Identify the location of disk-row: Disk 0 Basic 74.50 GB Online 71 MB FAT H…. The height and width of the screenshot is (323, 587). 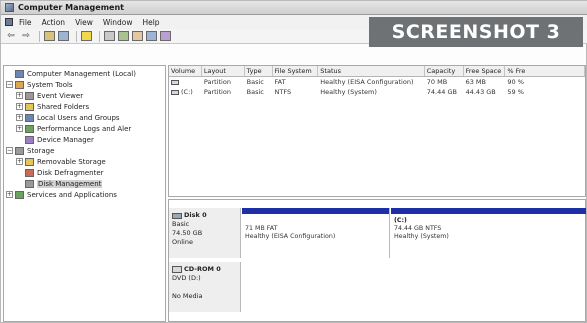
(378, 233).